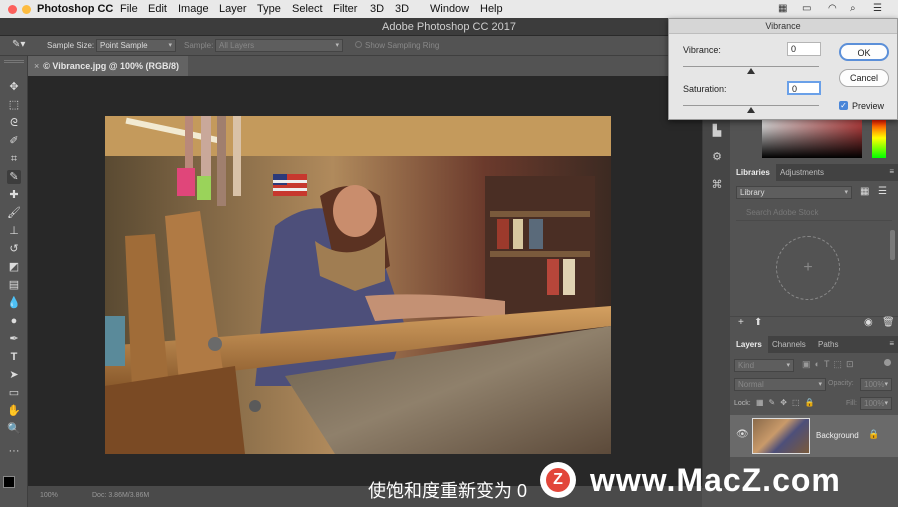 The width and height of the screenshot is (898, 507). Describe the element at coordinates (751, 66) in the screenshot. I see `vibrance-slider-track` at that location.